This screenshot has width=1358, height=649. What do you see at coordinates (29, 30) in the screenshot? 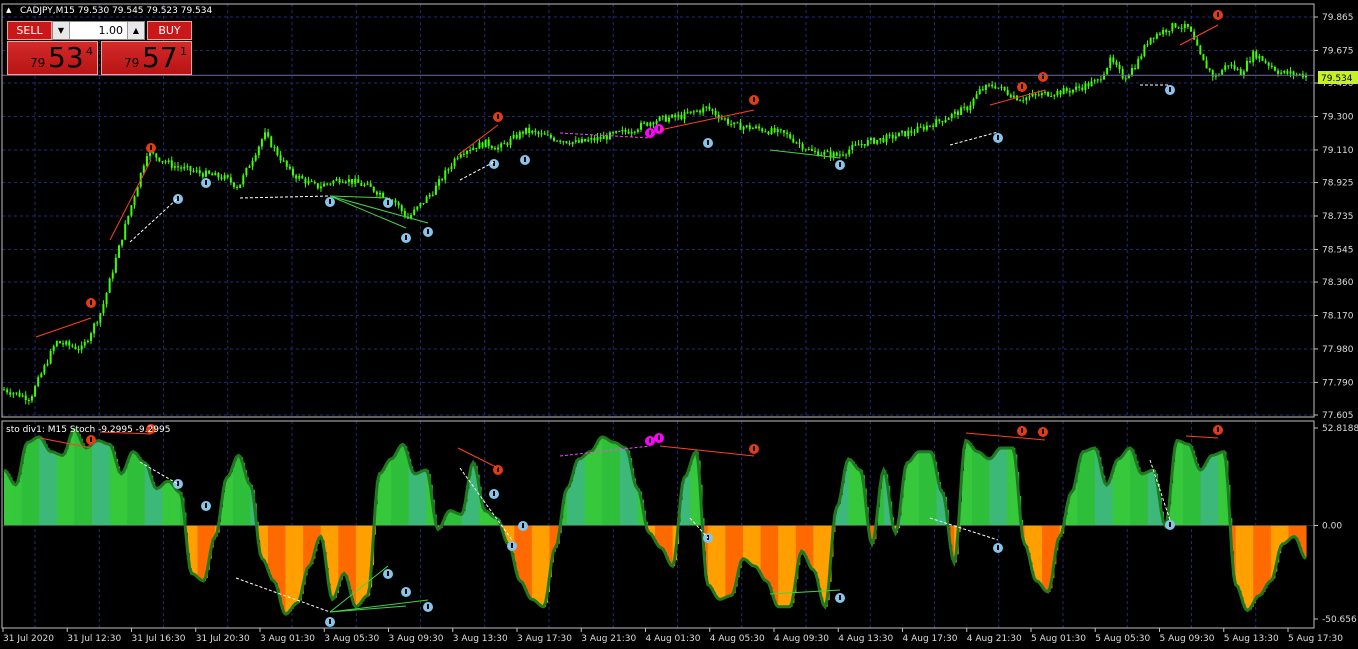
I see `sell-button: SELL` at bounding box center [29, 30].